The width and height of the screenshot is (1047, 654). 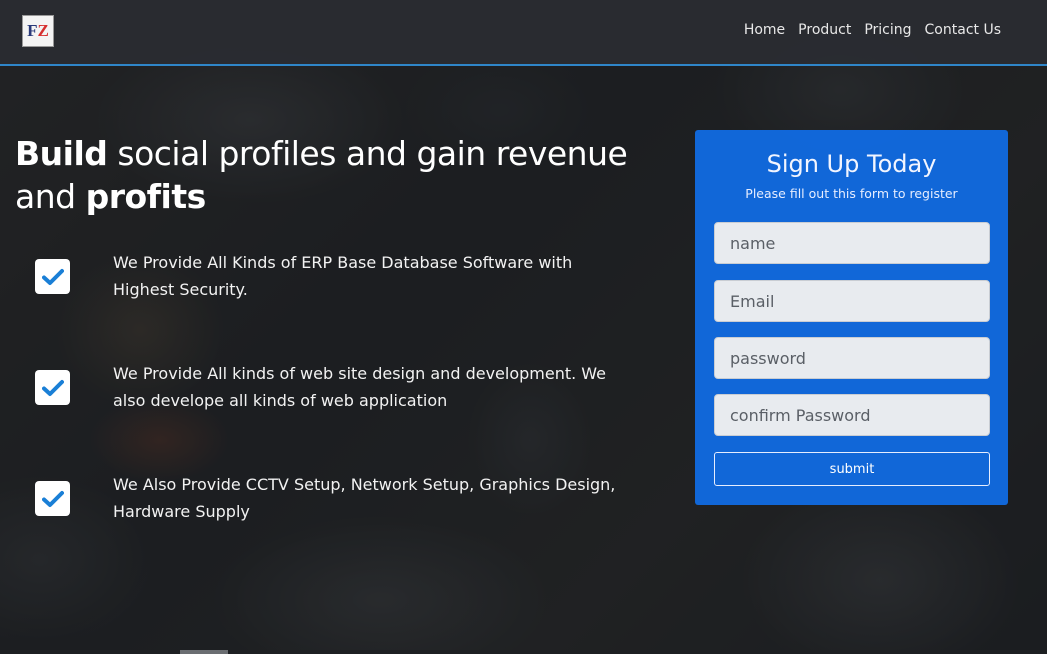 What do you see at coordinates (146, 196) in the screenshot?
I see `hero-title-bold-profits: profits` at bounding box center [146, 196].